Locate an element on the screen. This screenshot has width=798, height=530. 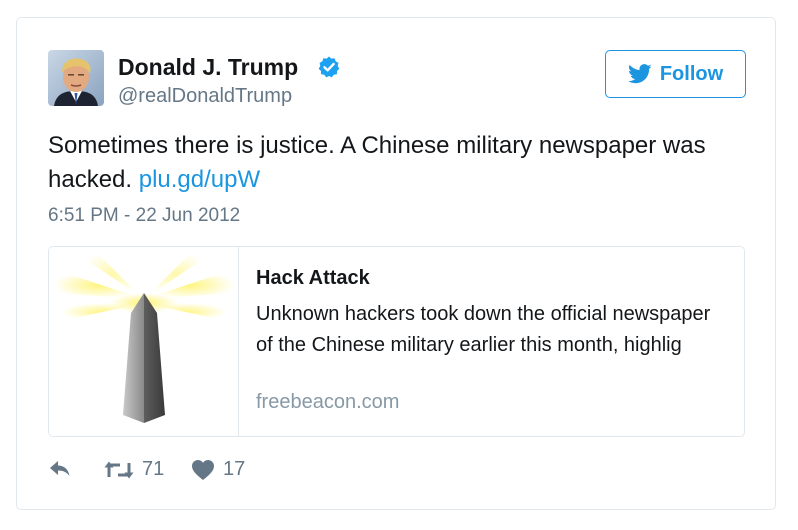
avatar is located at coordinates (76, 78).